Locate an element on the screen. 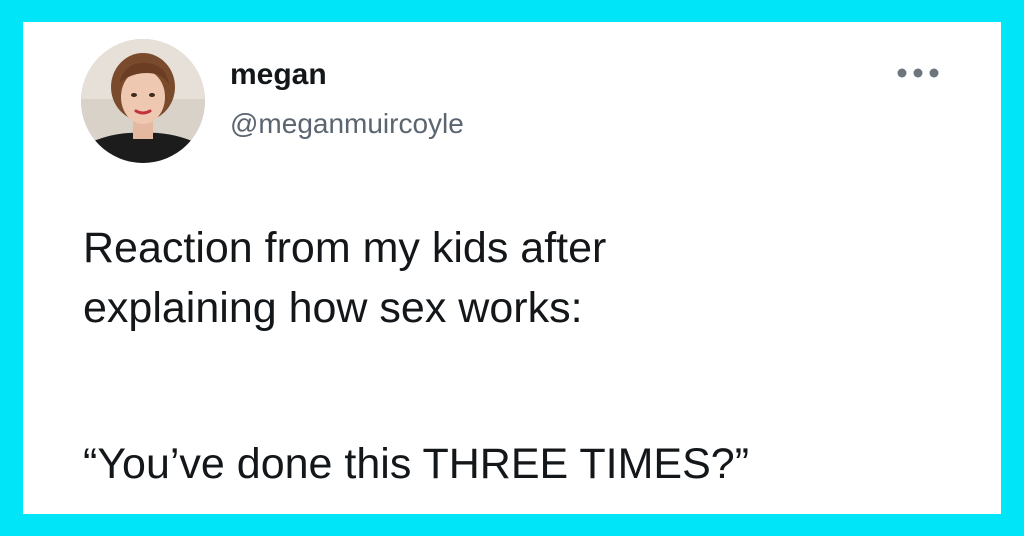 Image resolution: width=1024 pixels, height=536 pixels. more-horizontal-icon is located at coordinates (918, 73).